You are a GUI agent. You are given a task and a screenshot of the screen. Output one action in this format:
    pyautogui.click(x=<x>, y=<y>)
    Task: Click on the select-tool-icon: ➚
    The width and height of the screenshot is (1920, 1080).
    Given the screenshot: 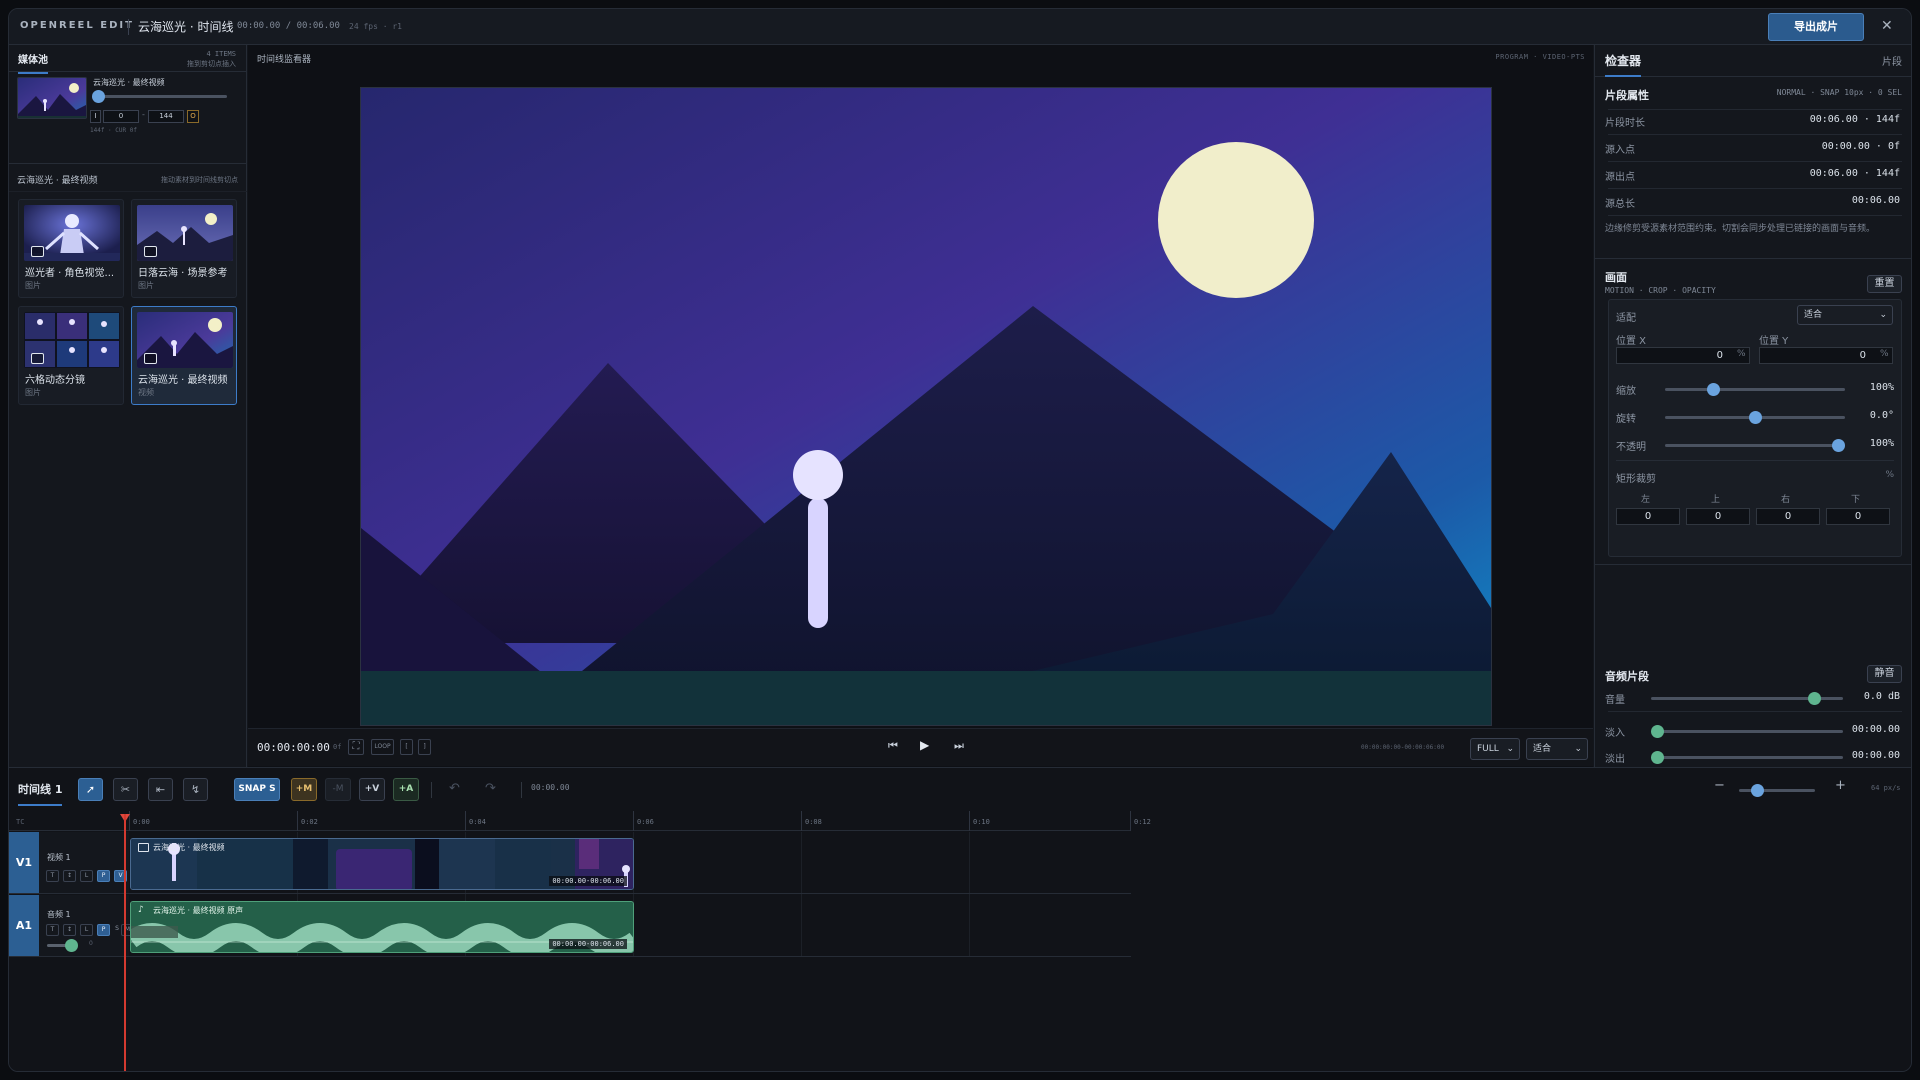 What is the action you would take?
    pyautogui.click(x=90, y=789)
    